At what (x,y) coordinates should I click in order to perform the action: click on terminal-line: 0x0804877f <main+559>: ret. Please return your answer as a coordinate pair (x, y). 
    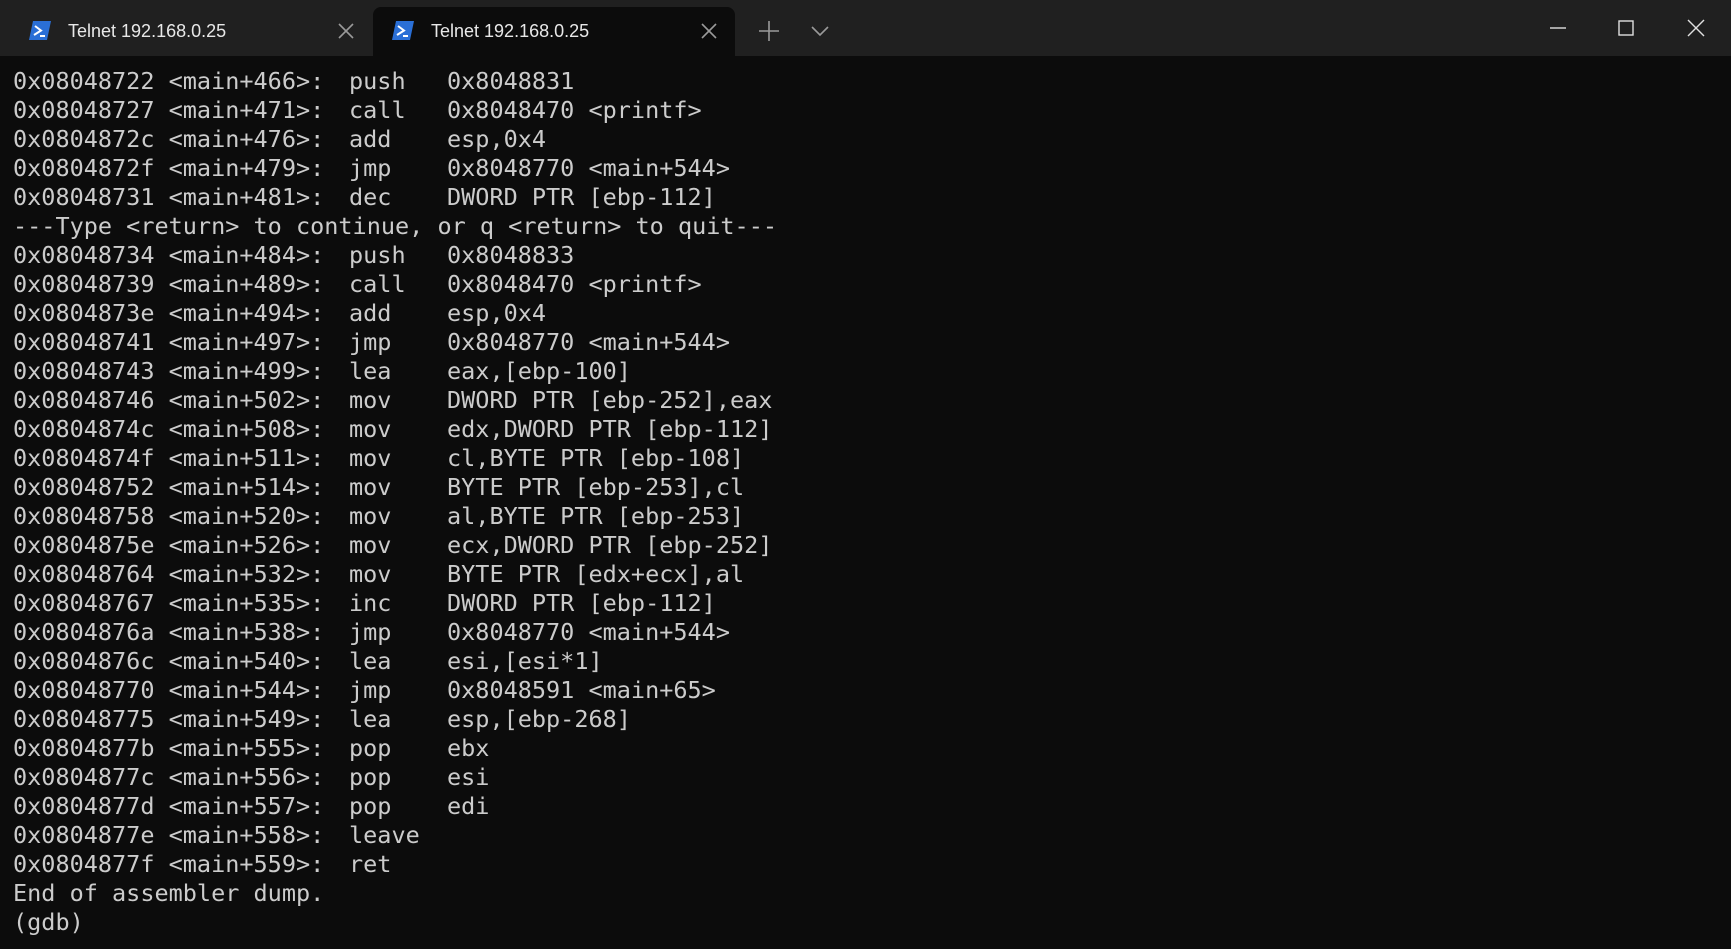
    Looking at the image, I should click on (863, 864).